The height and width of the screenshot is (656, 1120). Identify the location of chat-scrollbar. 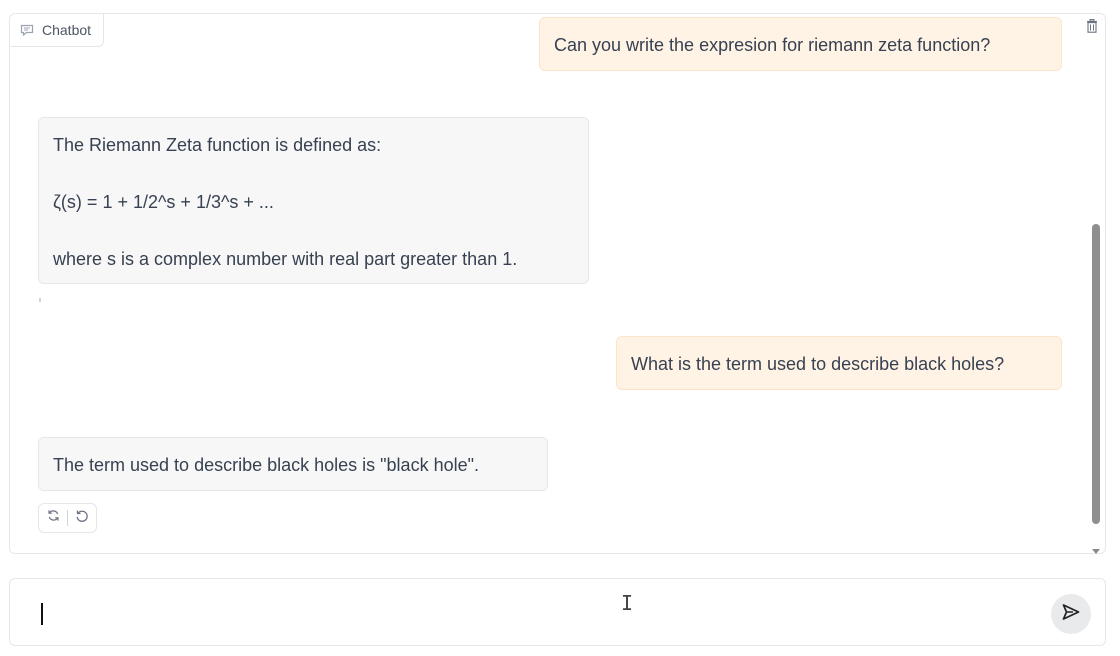
(1096, 299).